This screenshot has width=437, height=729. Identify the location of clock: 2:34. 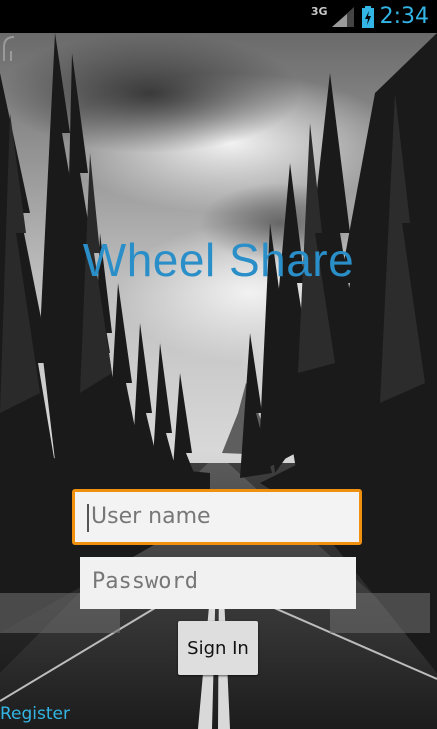
(404, 16).